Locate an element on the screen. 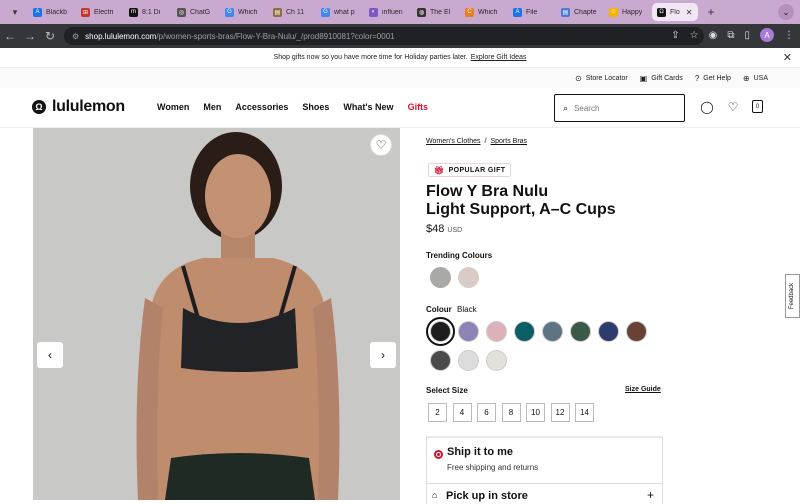  product-price: $48 USD is located at coordinates (444, 229).